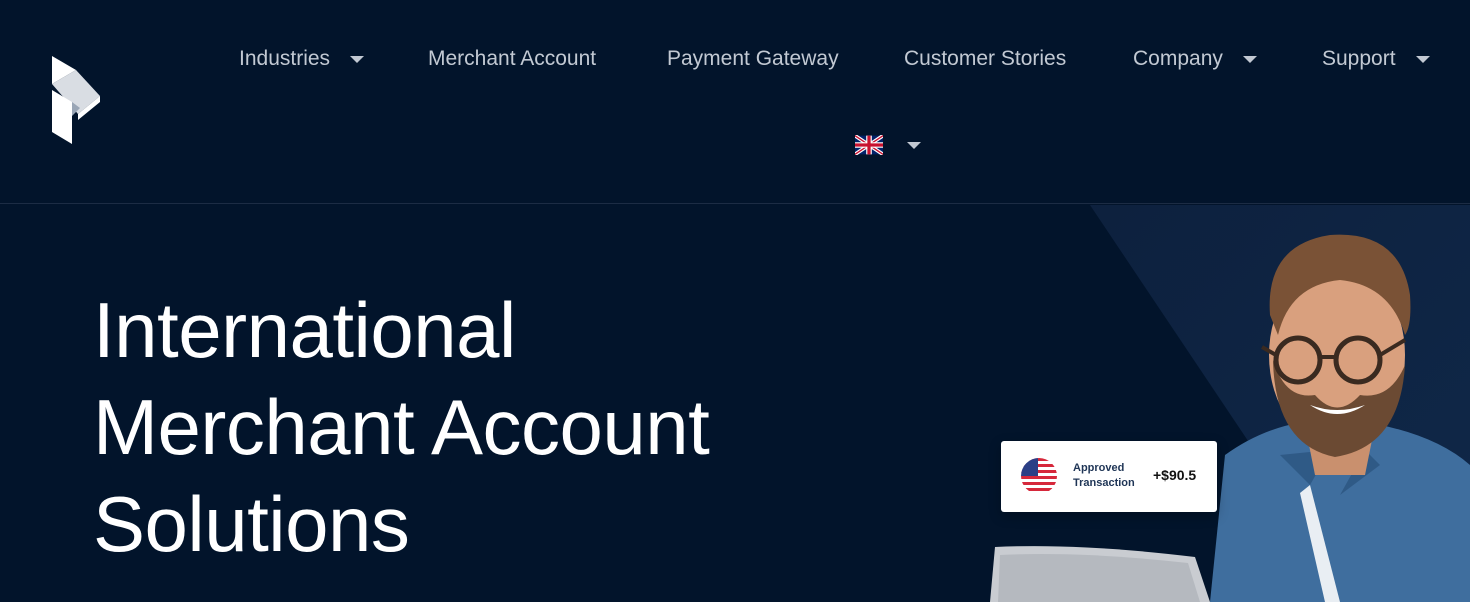  What do you see at coordinates (1039, 476) in the screenshot?
I see `us-flag-icon` at bounding box center [1039, 476].